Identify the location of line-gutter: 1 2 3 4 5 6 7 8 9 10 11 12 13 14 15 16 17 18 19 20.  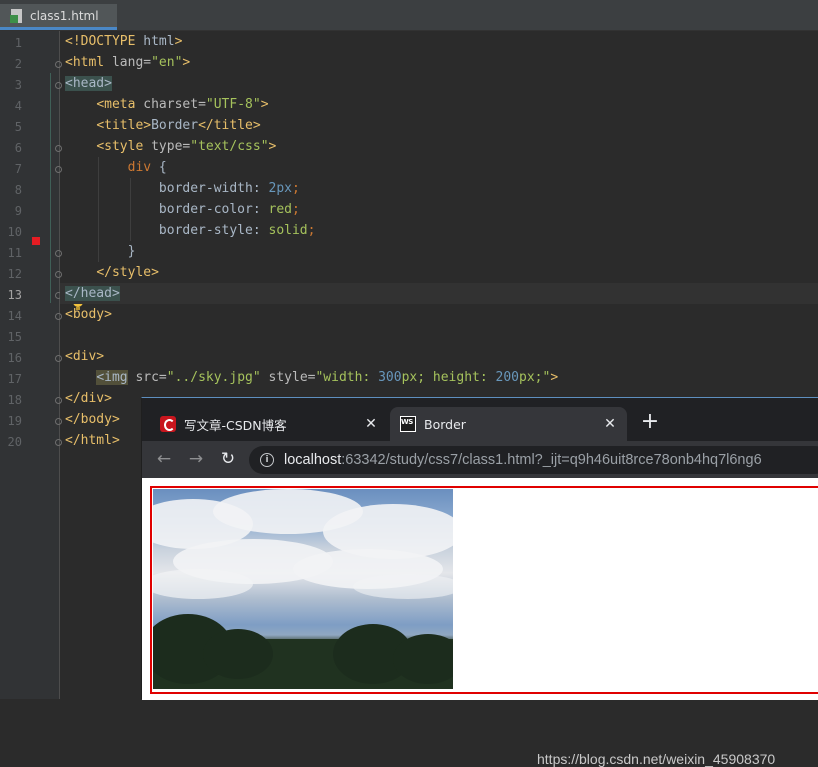
(41, 365).